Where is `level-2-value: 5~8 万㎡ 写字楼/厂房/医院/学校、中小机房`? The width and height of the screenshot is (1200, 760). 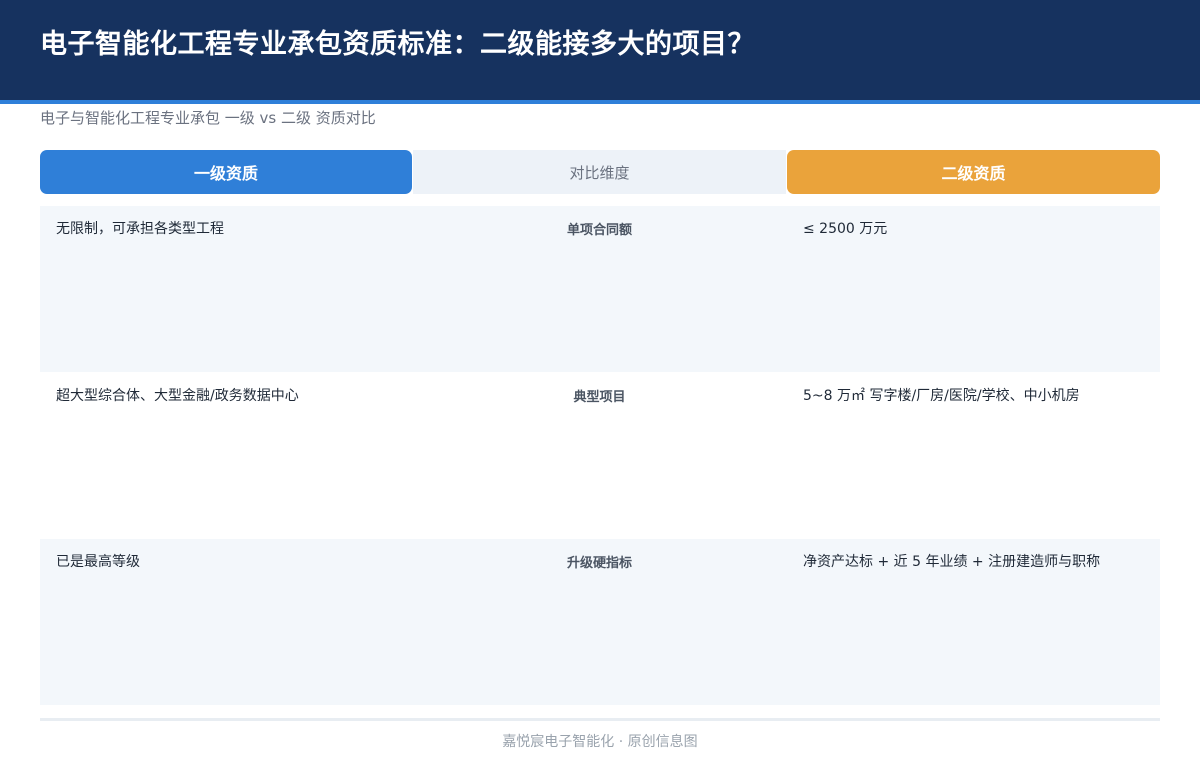 level-2-value: 5~8 万㎡ 写字楼/厂房/医院/学校、中小机房 is located at coordinates (941, 396).